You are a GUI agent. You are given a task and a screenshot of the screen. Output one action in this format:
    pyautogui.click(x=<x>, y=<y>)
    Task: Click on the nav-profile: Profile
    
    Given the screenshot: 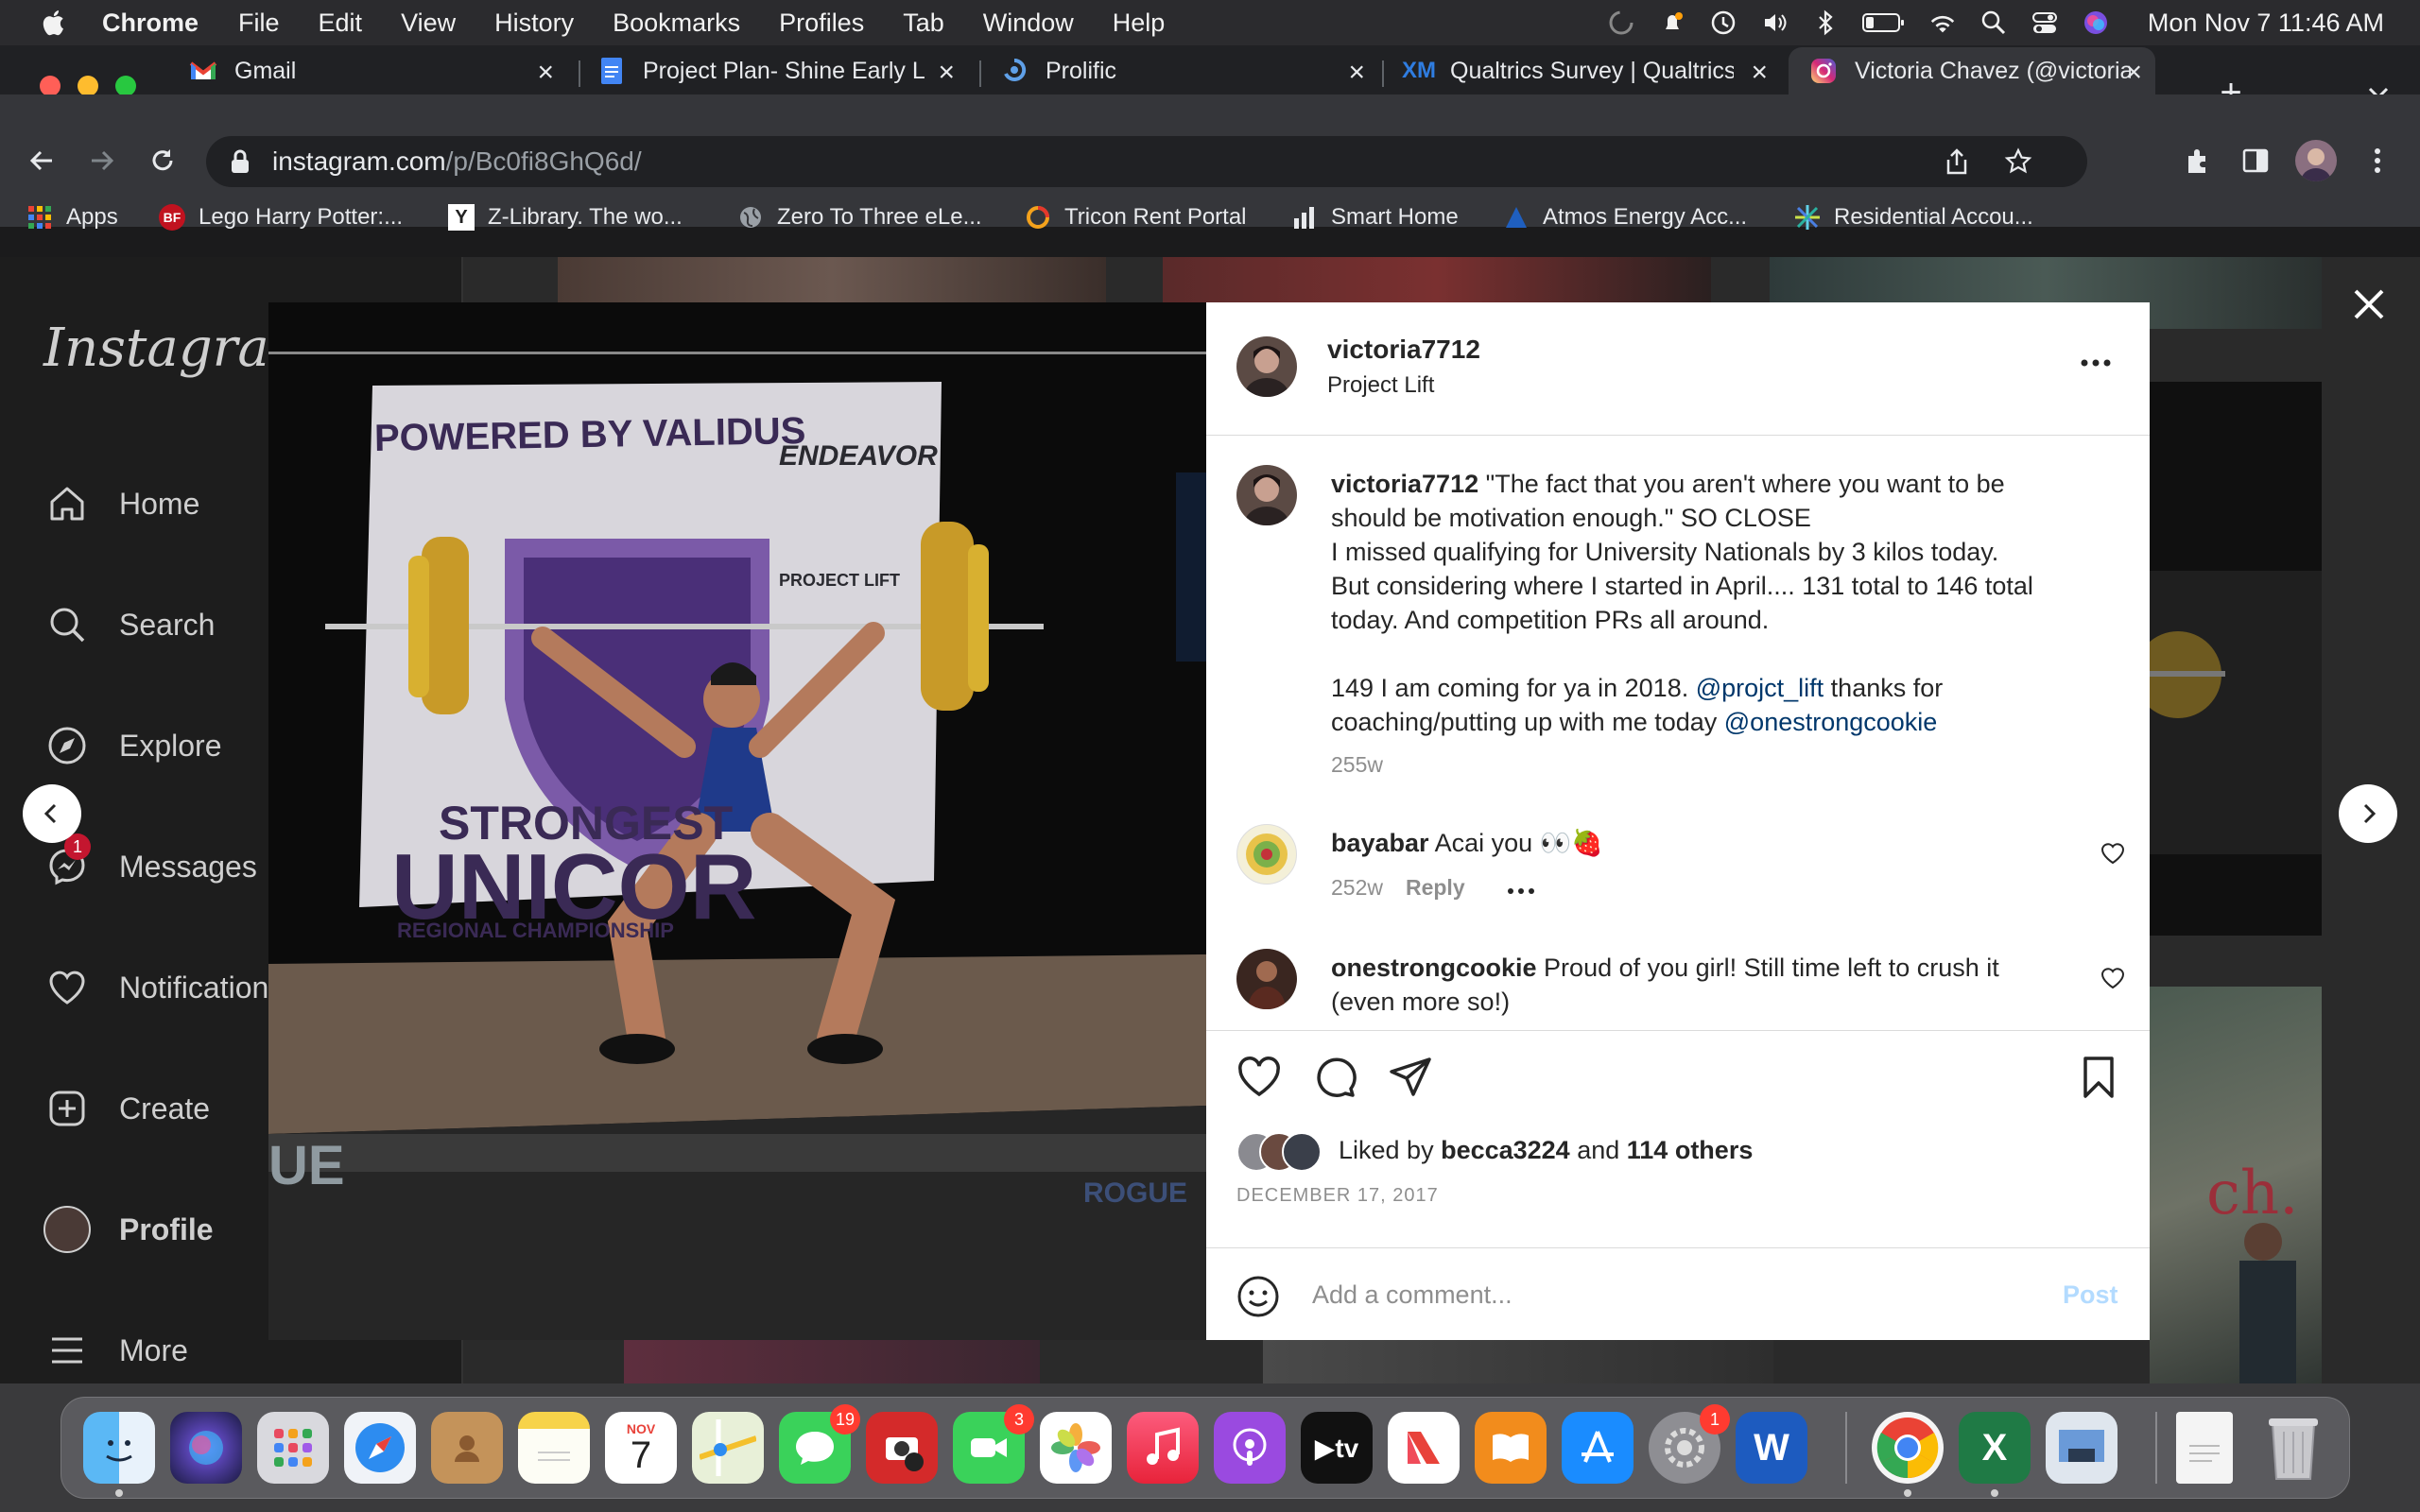 What is the action you would take?
    pyautogui.click(x=129, y=1229)
    